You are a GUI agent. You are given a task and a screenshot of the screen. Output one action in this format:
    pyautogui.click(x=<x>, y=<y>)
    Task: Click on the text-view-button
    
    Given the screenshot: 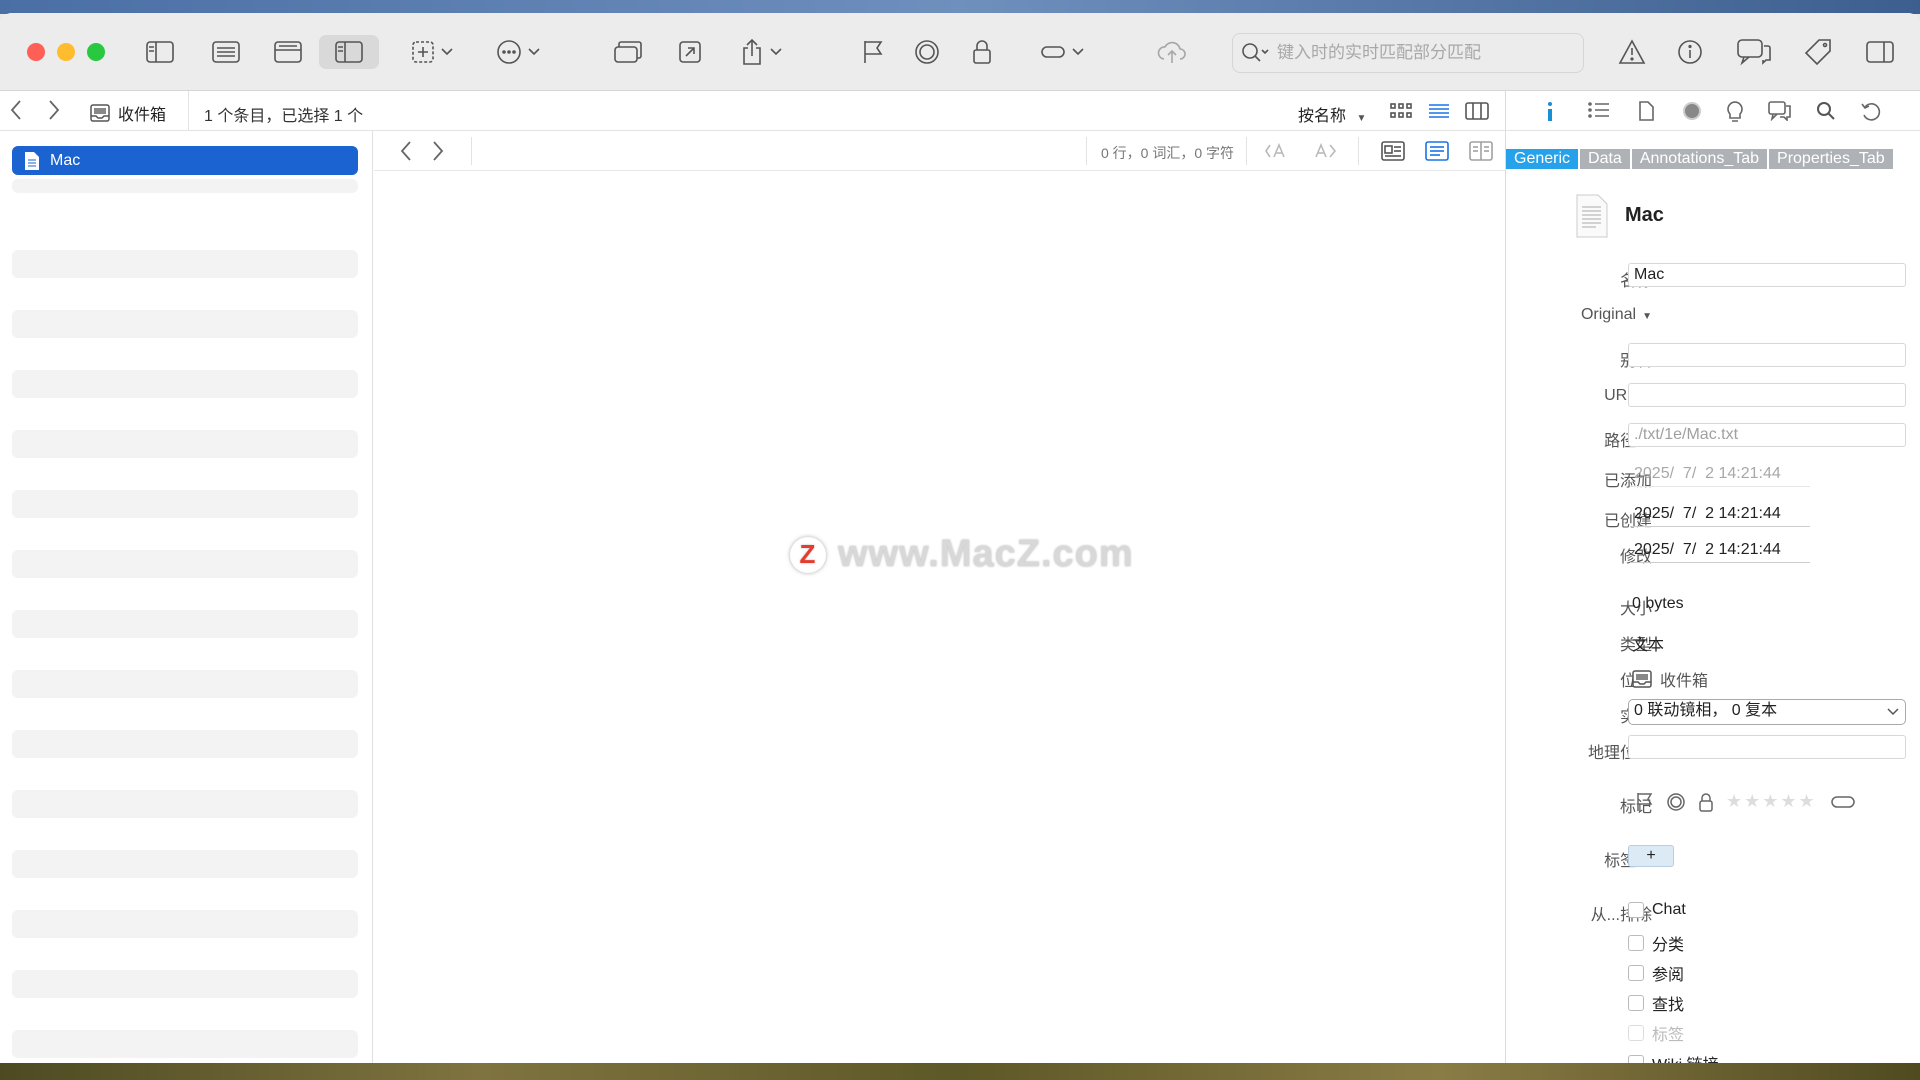 What is the action you would take?
    pyautogui.click(x=1437, y=151)
    